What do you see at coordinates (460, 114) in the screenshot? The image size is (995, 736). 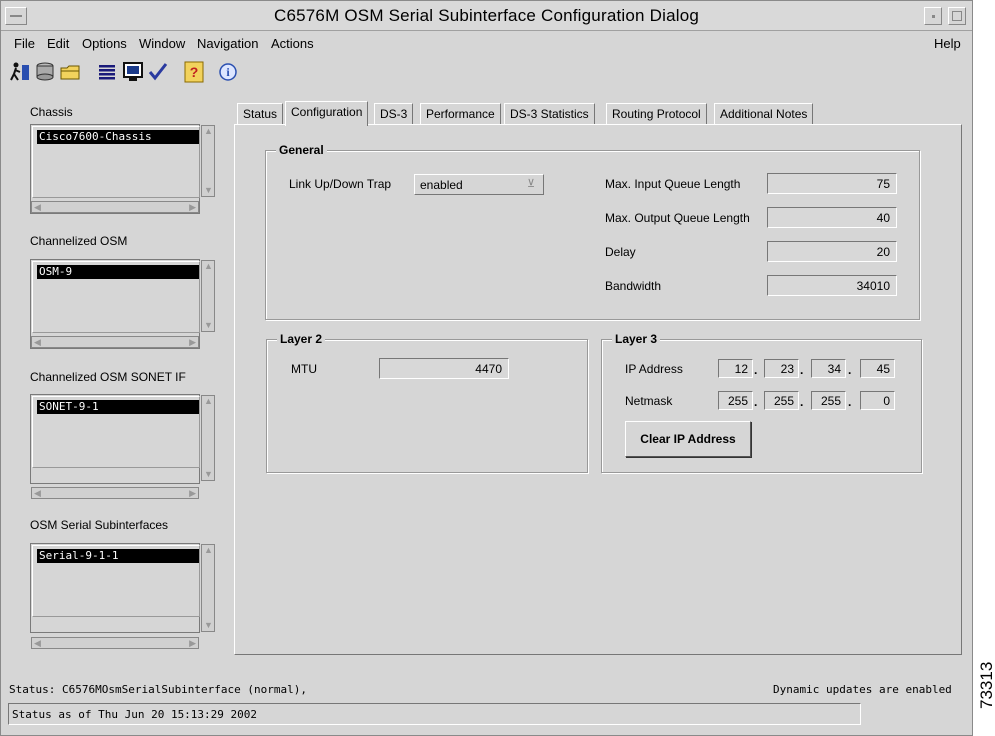 I see `tab-performance: Performance` at bounding box center [460, 114].